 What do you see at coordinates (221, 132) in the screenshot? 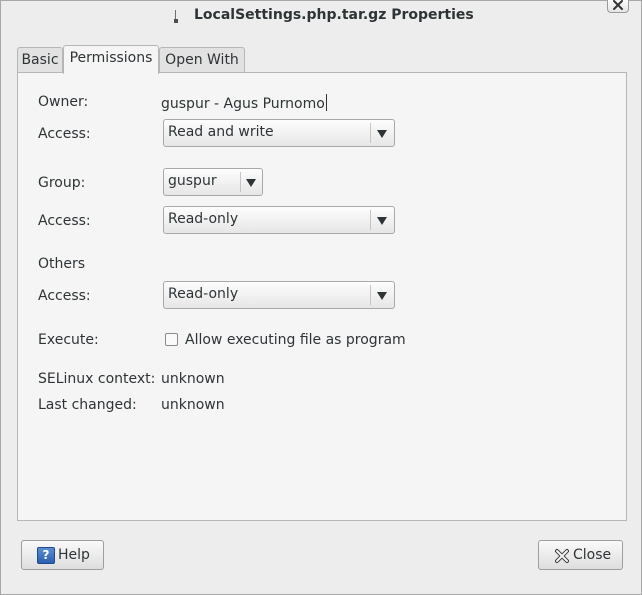
I see `owner-access-value: Read and write` at bounding box center [221, 132].